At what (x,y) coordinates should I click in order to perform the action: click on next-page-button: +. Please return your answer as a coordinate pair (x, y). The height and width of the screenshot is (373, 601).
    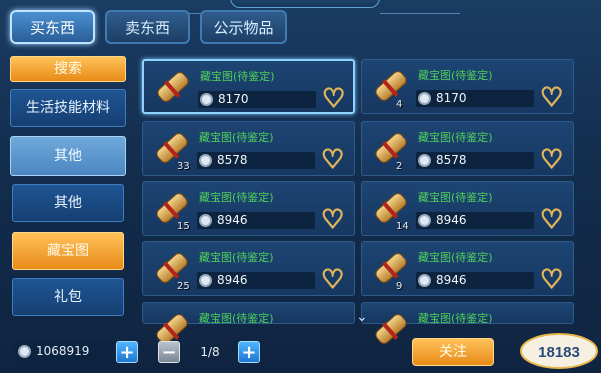
    Looking at the image, I should click on (249, 352).